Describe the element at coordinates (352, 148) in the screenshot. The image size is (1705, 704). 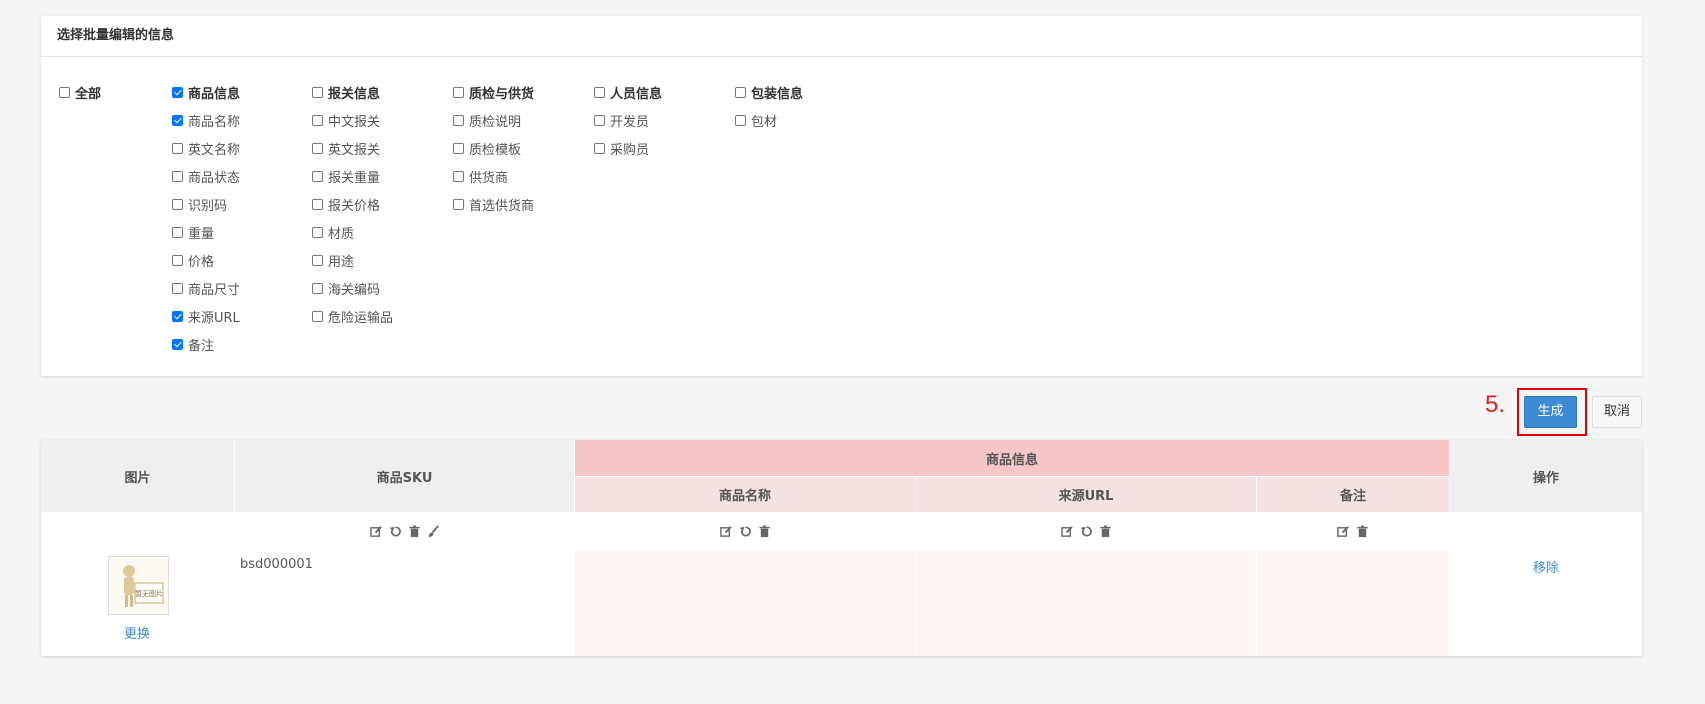
I see `field-checkbox: 英文报关` at that location.